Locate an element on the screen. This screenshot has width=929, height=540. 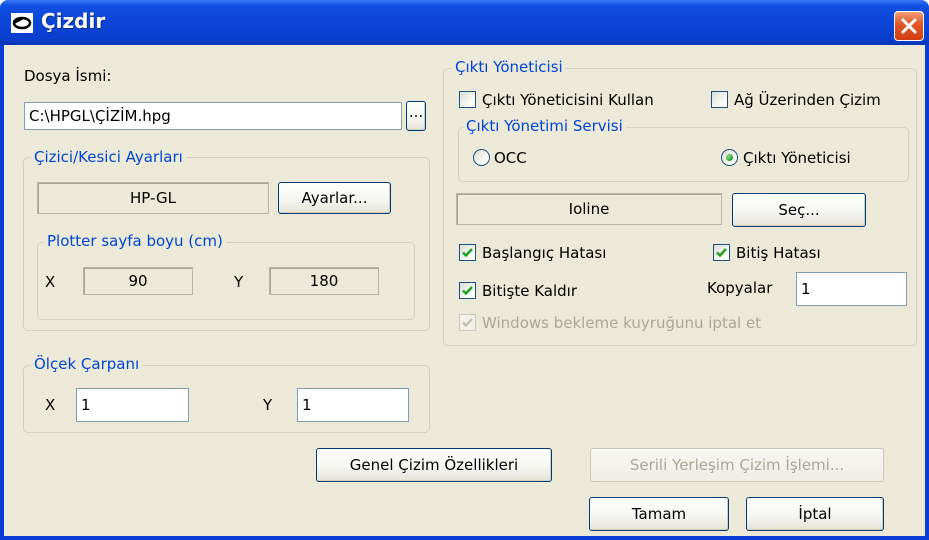
plotter-settings-title: Çizici/Kesici Ayarları is located at coordinates (108, 157).